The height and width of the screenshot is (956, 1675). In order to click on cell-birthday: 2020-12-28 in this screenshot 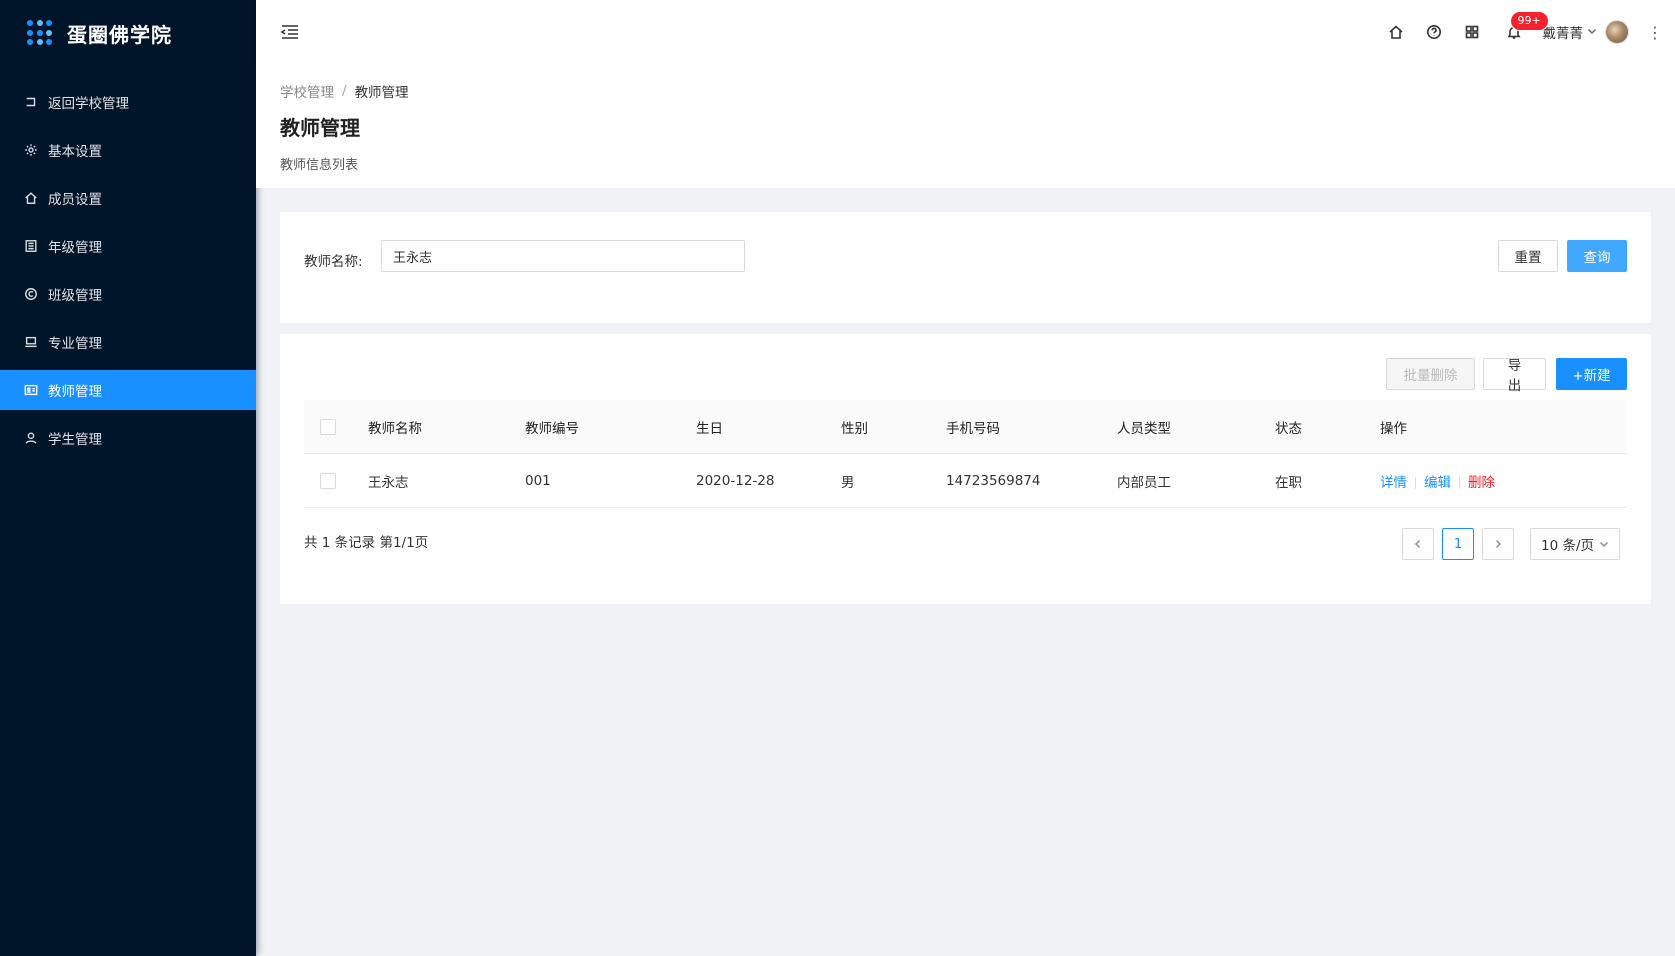, I will do `click(735, 480)`.